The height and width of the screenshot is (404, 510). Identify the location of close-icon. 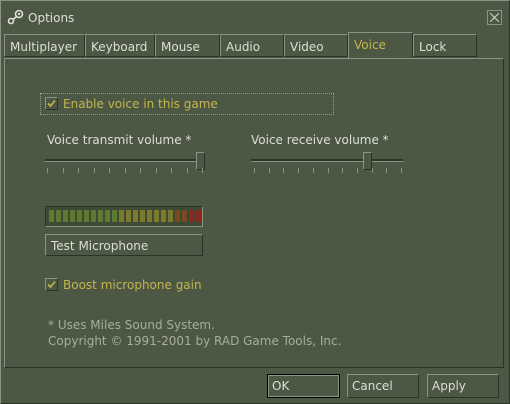
(494, 17).